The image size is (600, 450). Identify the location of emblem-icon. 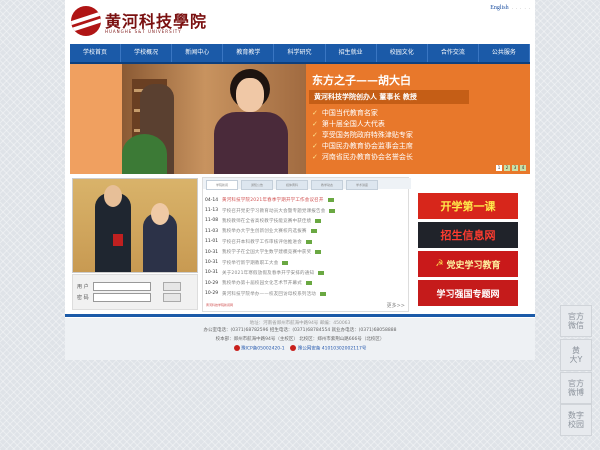
(236, 348).